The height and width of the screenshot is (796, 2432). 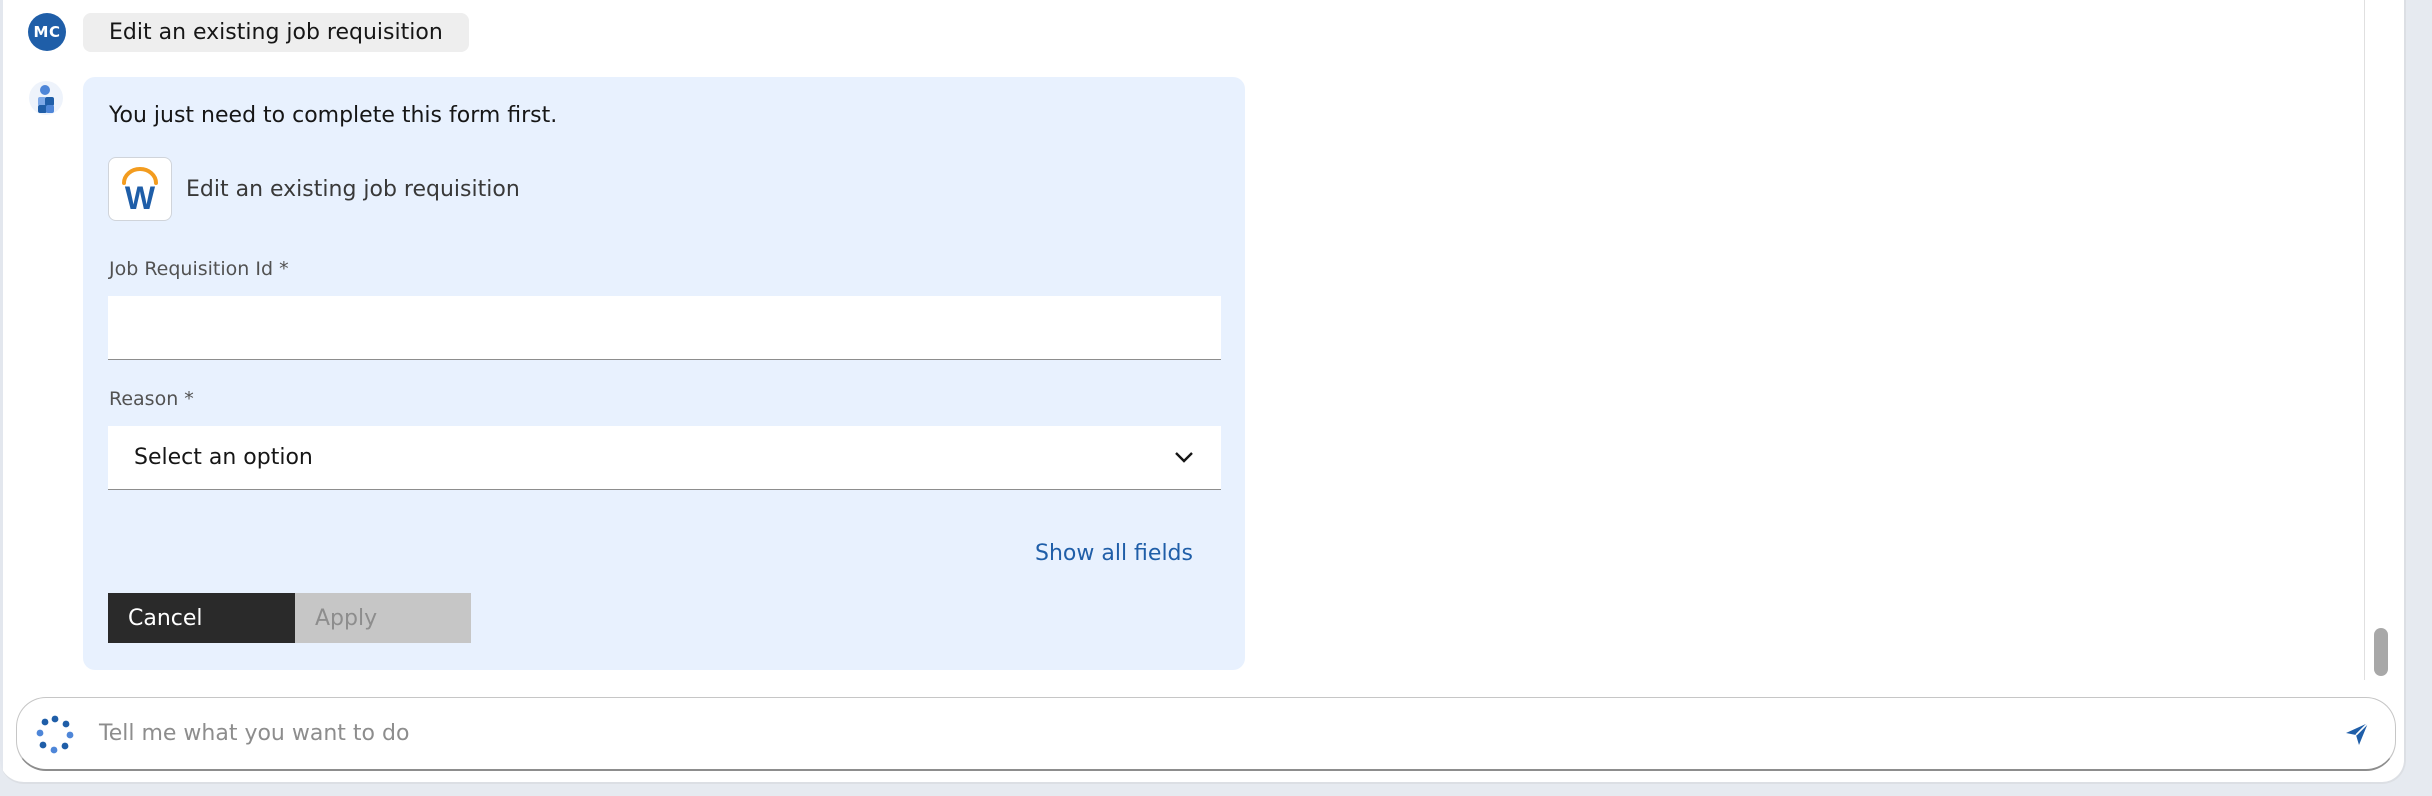 What do you see at coordinates (47, 32) in the screenshot?
I see `user-avatar: MC` at bounding box center [47, 32].